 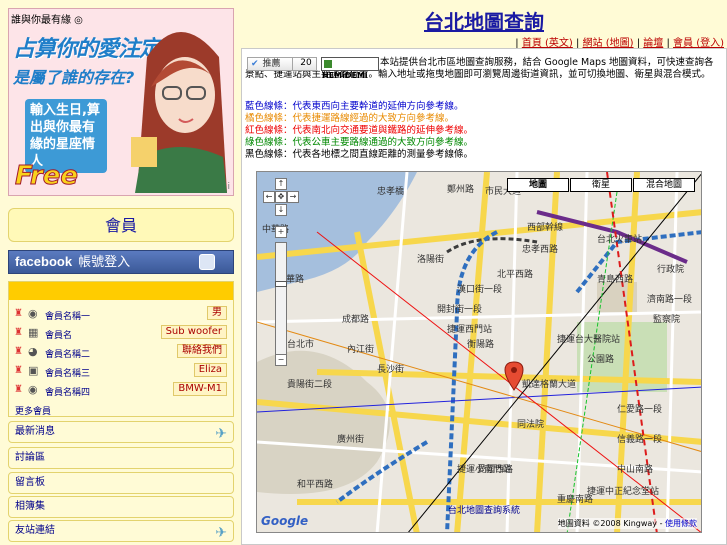 I want to click on svg-text: 捷運中正紀念堂站, so click(x=623, y=491).